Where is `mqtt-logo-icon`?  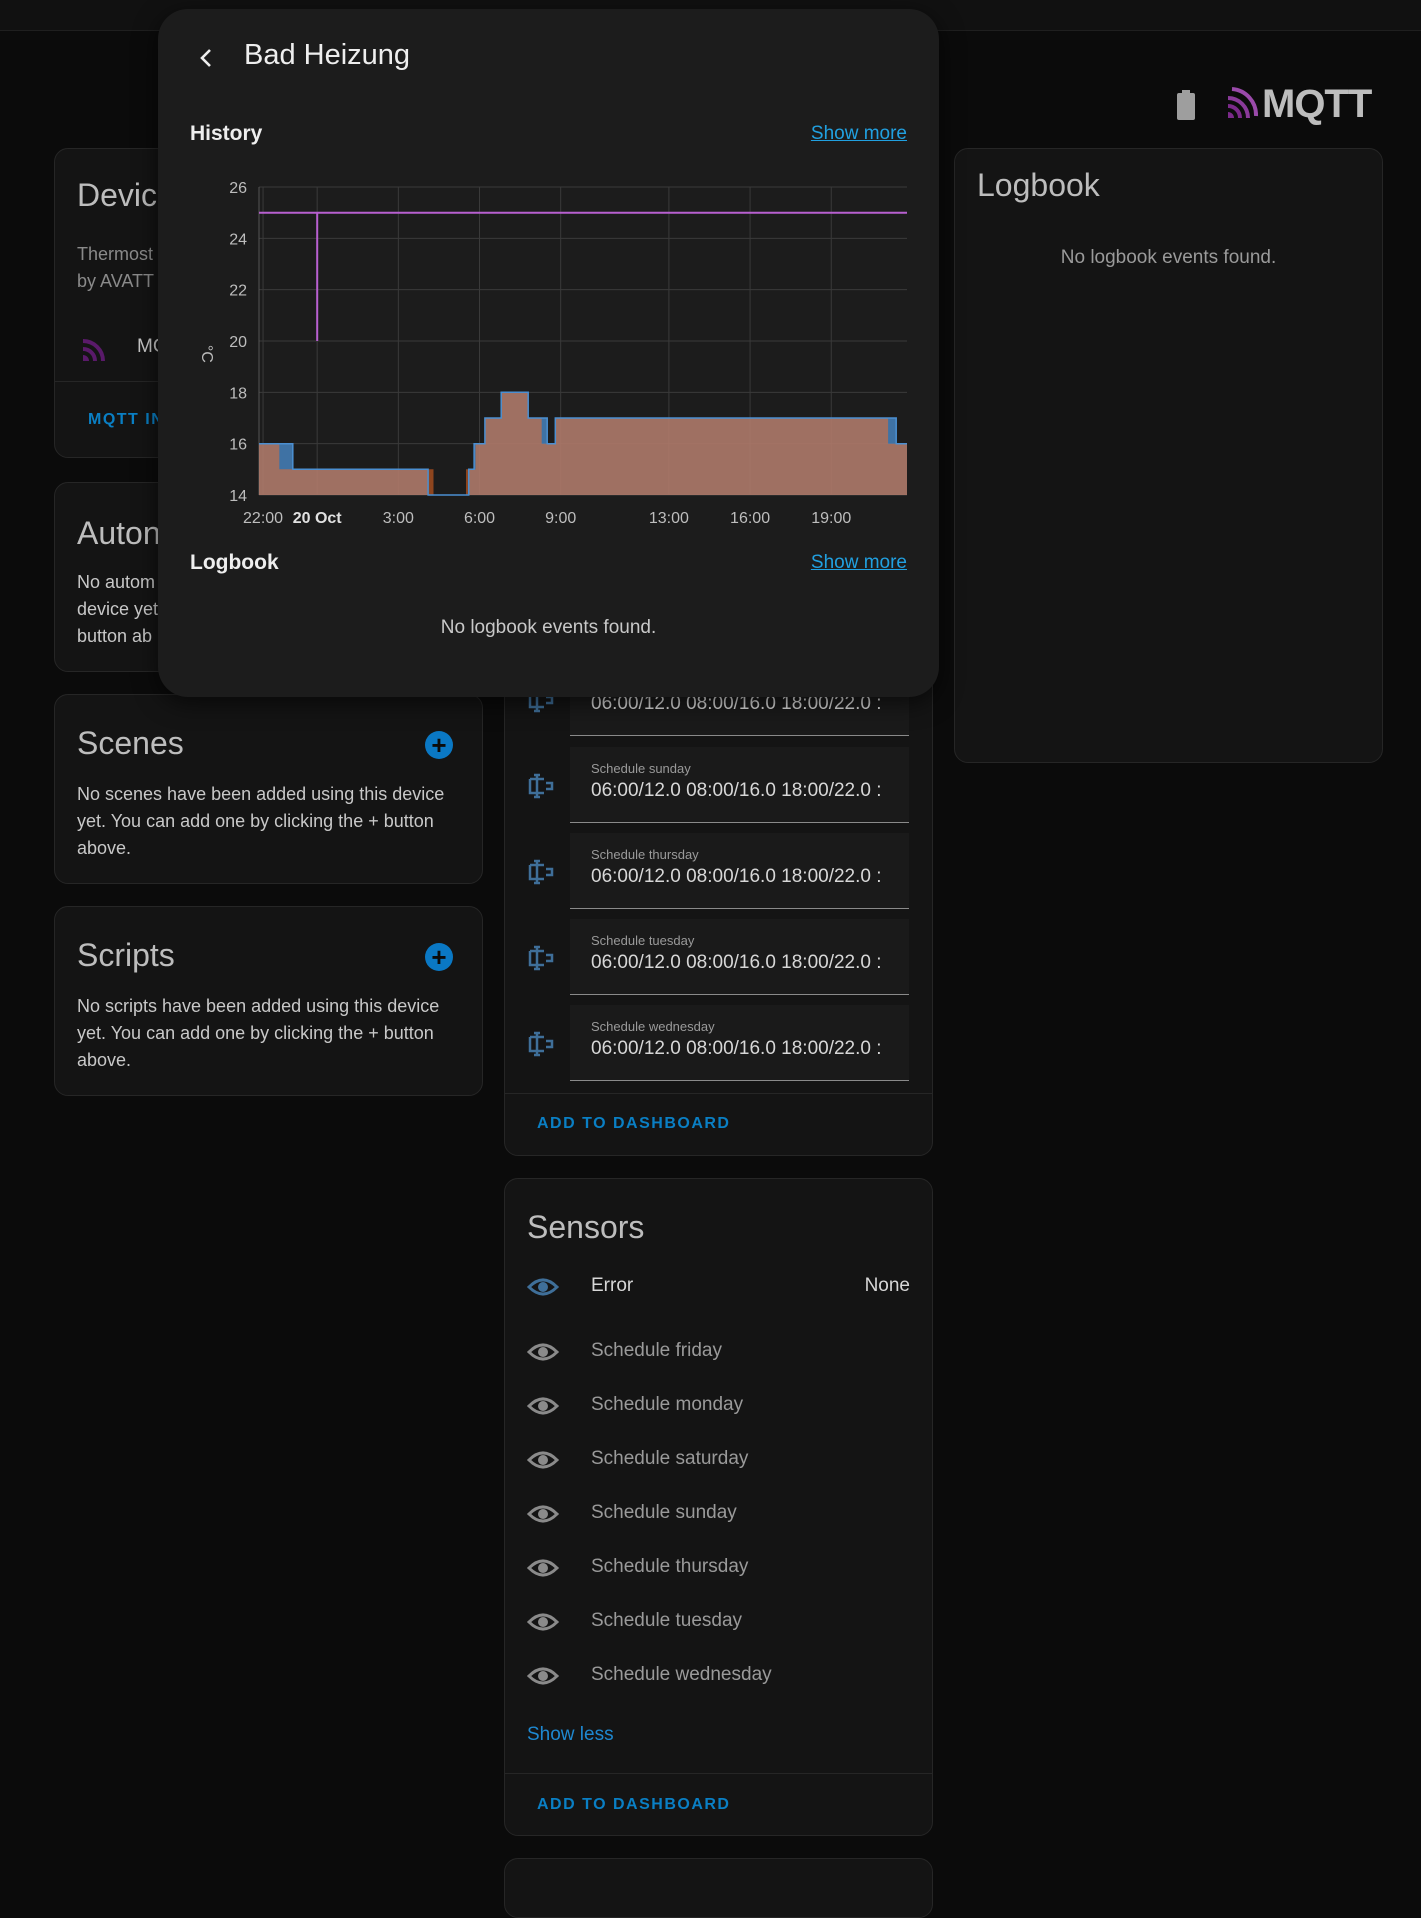
mqtt-logo-icon is located at coordinates (1242, 103).